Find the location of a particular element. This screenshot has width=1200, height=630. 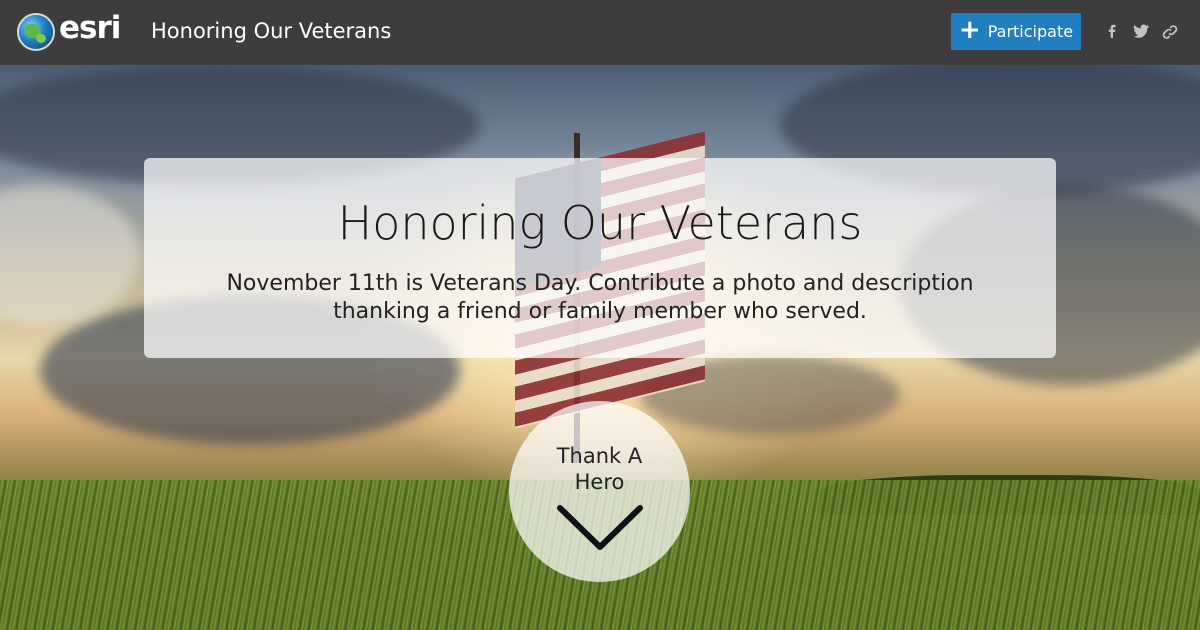

thank-a-hero-button: Thank A Hero is located at coordinates (599, 491).